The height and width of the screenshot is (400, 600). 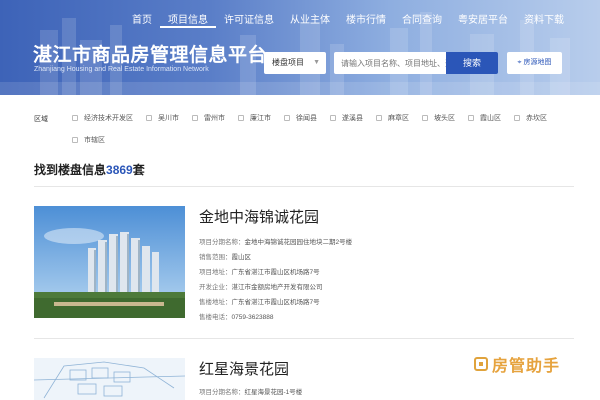 What do you see at coordinates (422, 21) in the screenshot?
I see `nav-contract-query: 合同查询` at bounding box center [422, 21].